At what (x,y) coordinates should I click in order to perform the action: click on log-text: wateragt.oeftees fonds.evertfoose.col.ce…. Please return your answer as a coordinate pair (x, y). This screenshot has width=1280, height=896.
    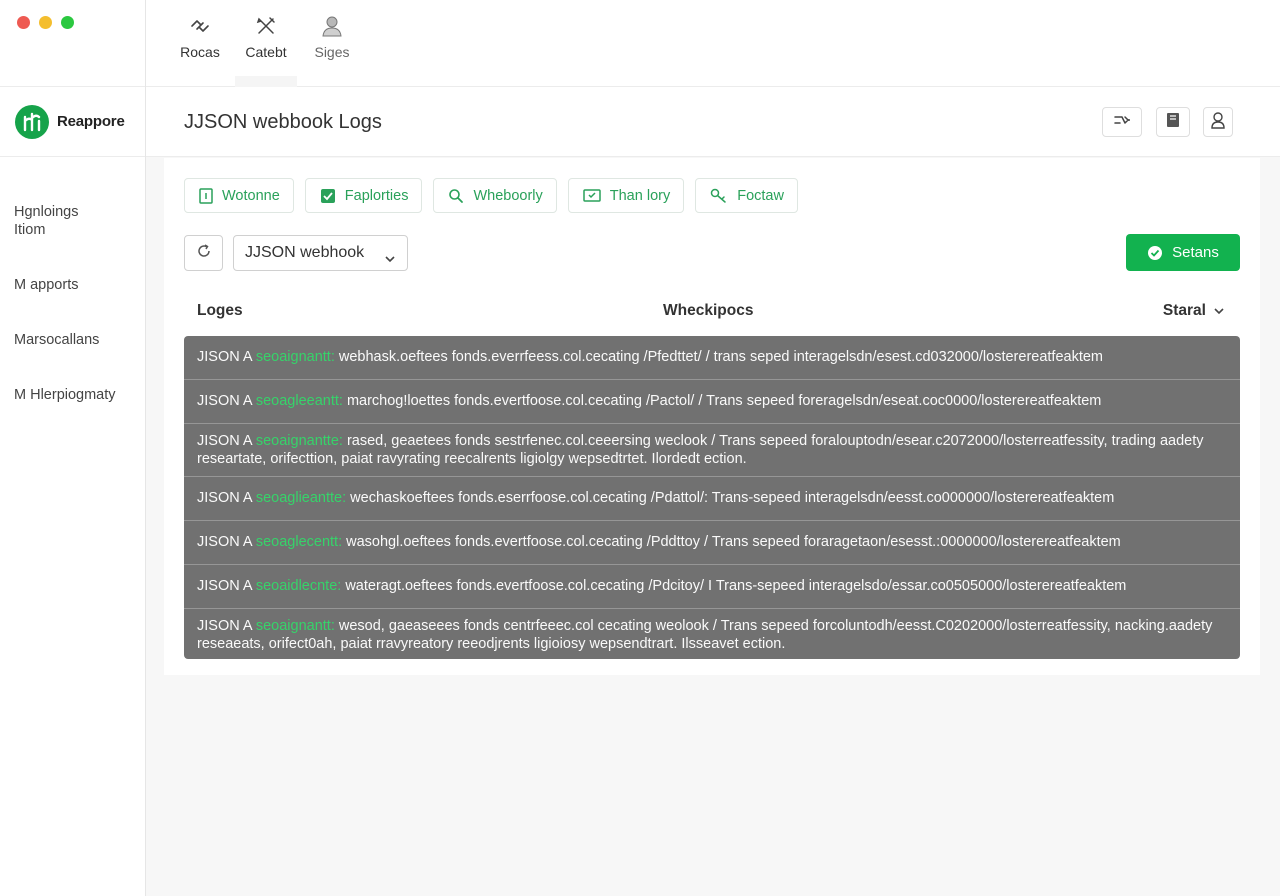
    Looking at the image, I should click on (734, 586).